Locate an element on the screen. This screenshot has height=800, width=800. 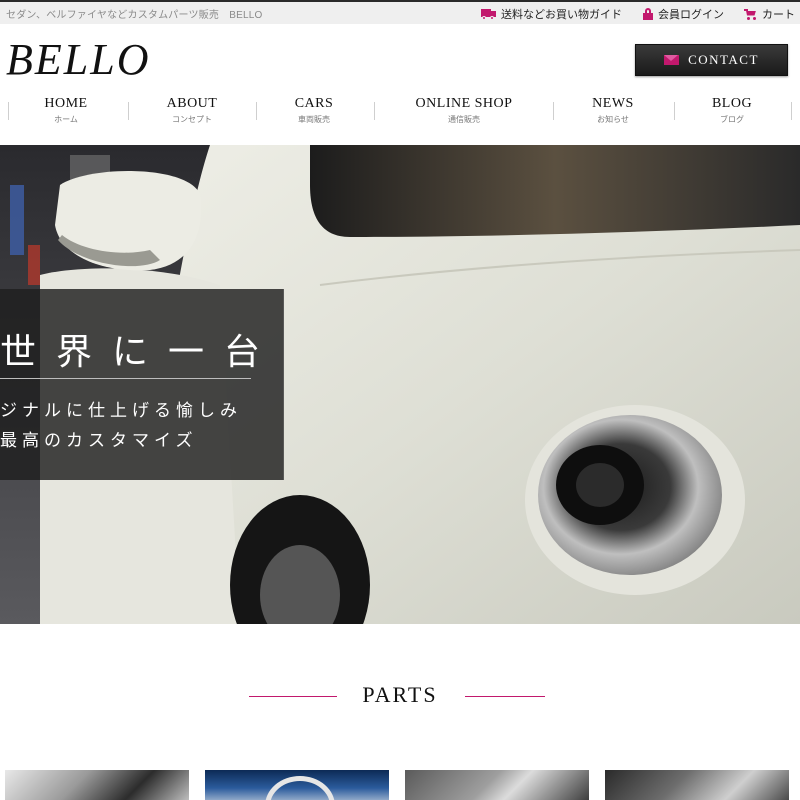
site-tagline: セダン、ベルファイヤなどカスタムパーツ販売 BELLO is located at coordinates (134, 15).